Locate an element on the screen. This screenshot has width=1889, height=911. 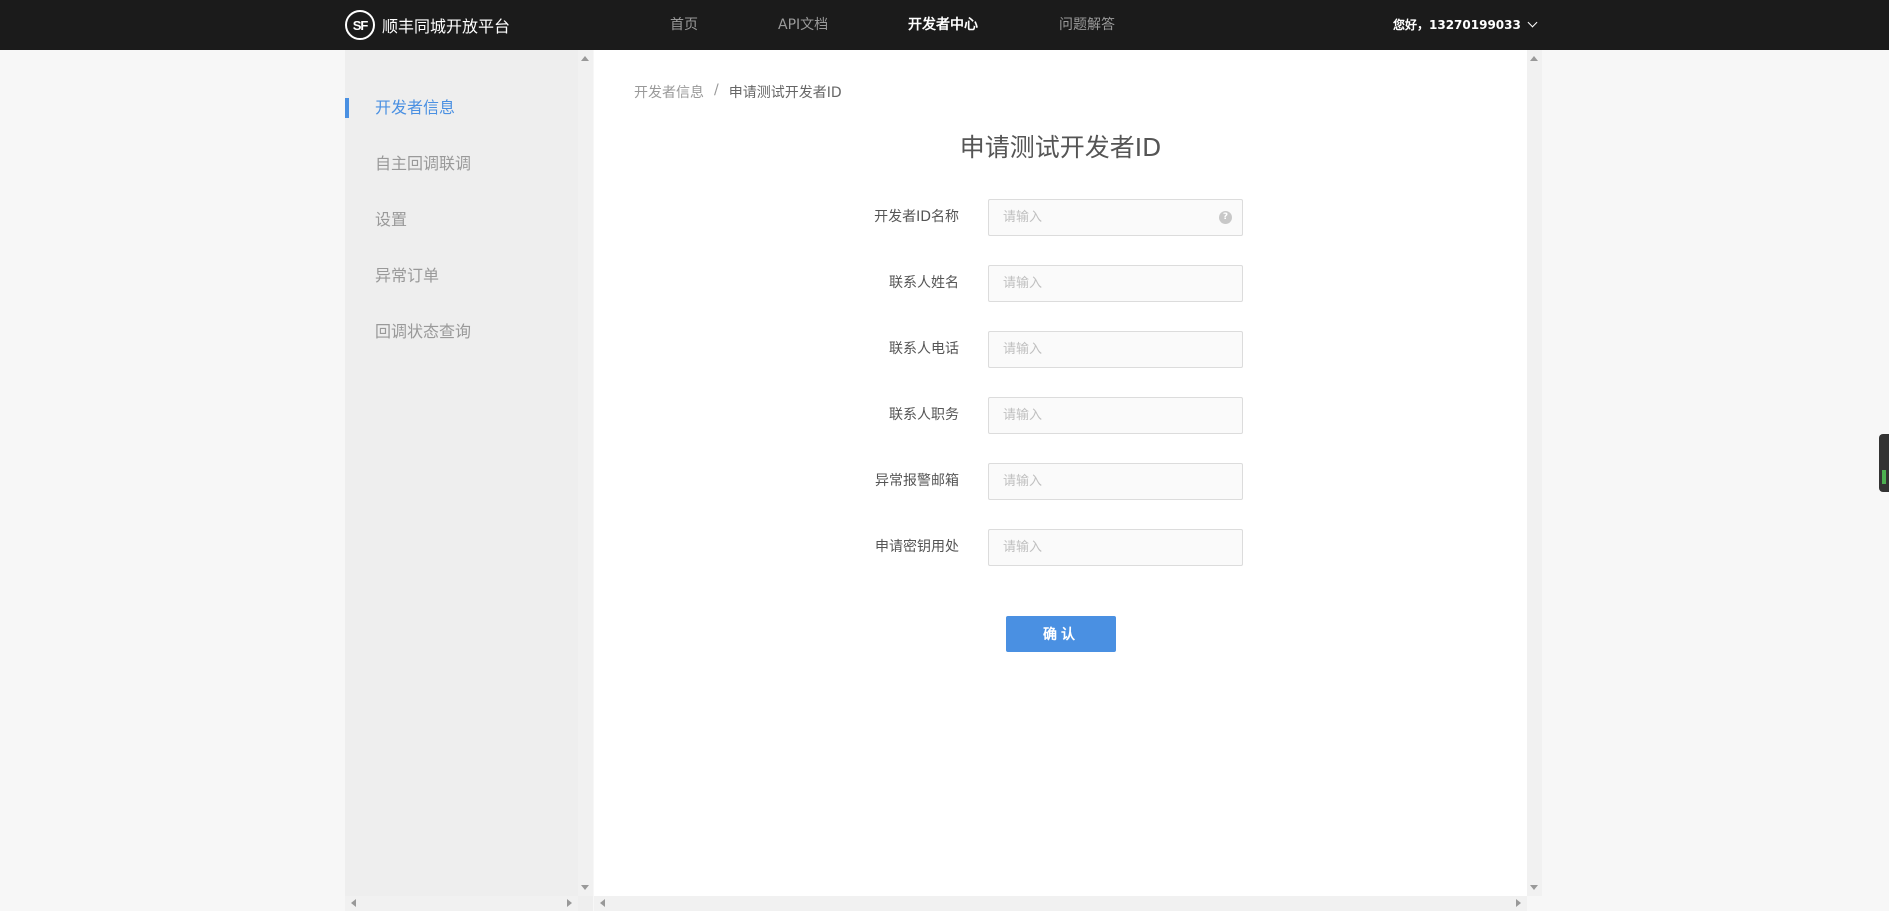
form-row: 申请密钥用处 is located at coordinates (1060, 547).